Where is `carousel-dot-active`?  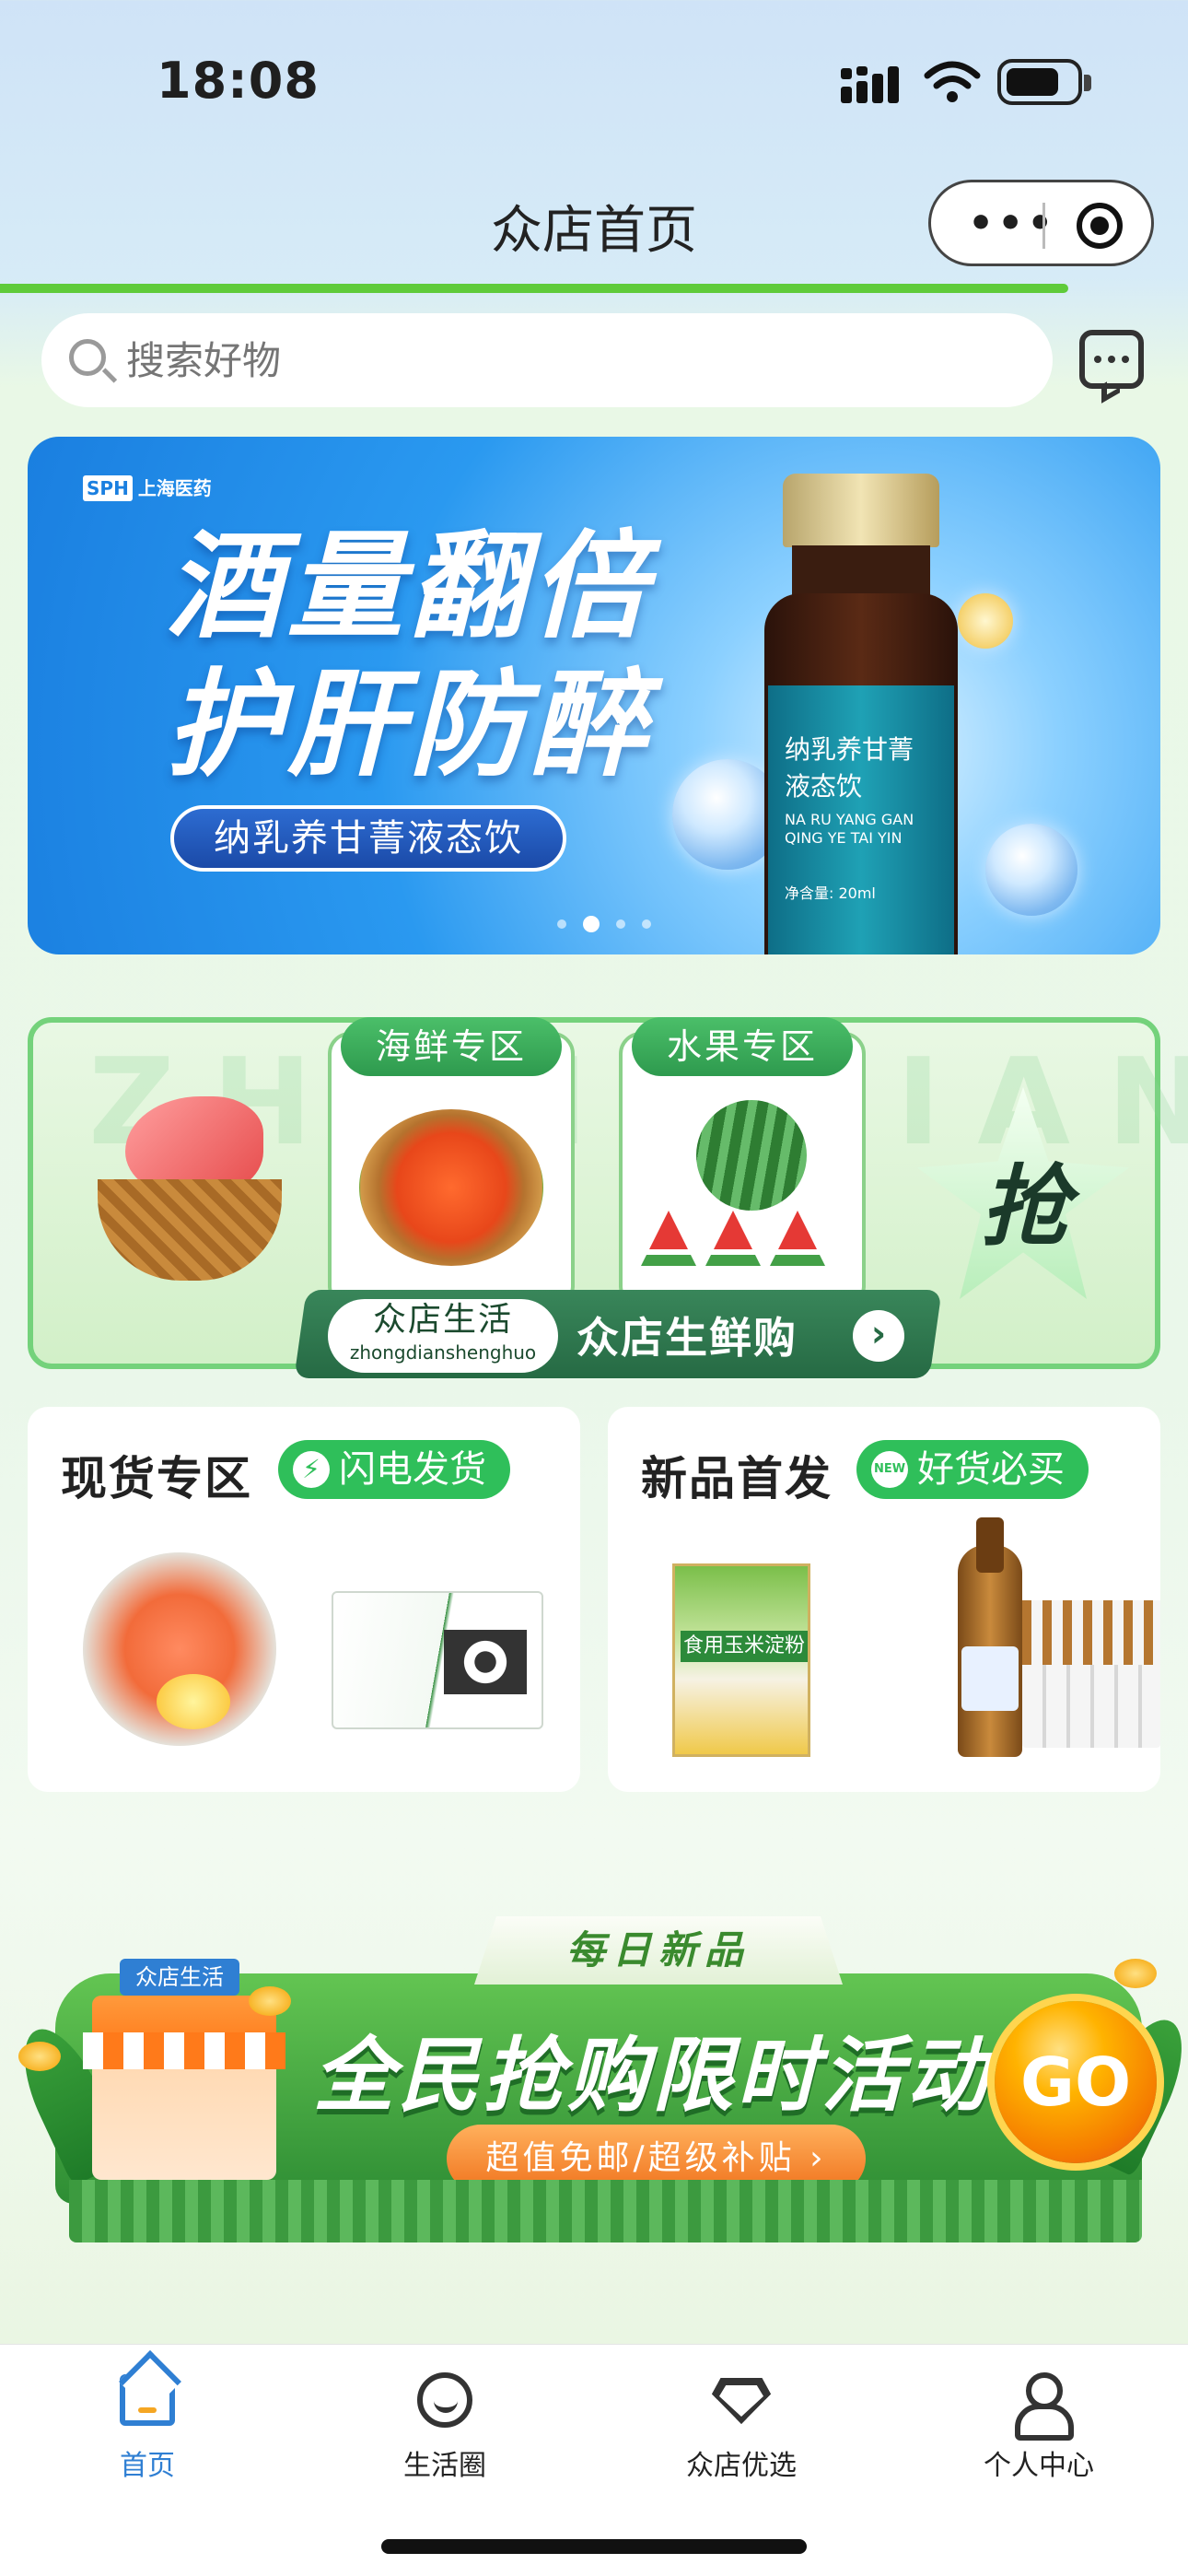
carousel-dot-active is located at coordinates (591, 924).